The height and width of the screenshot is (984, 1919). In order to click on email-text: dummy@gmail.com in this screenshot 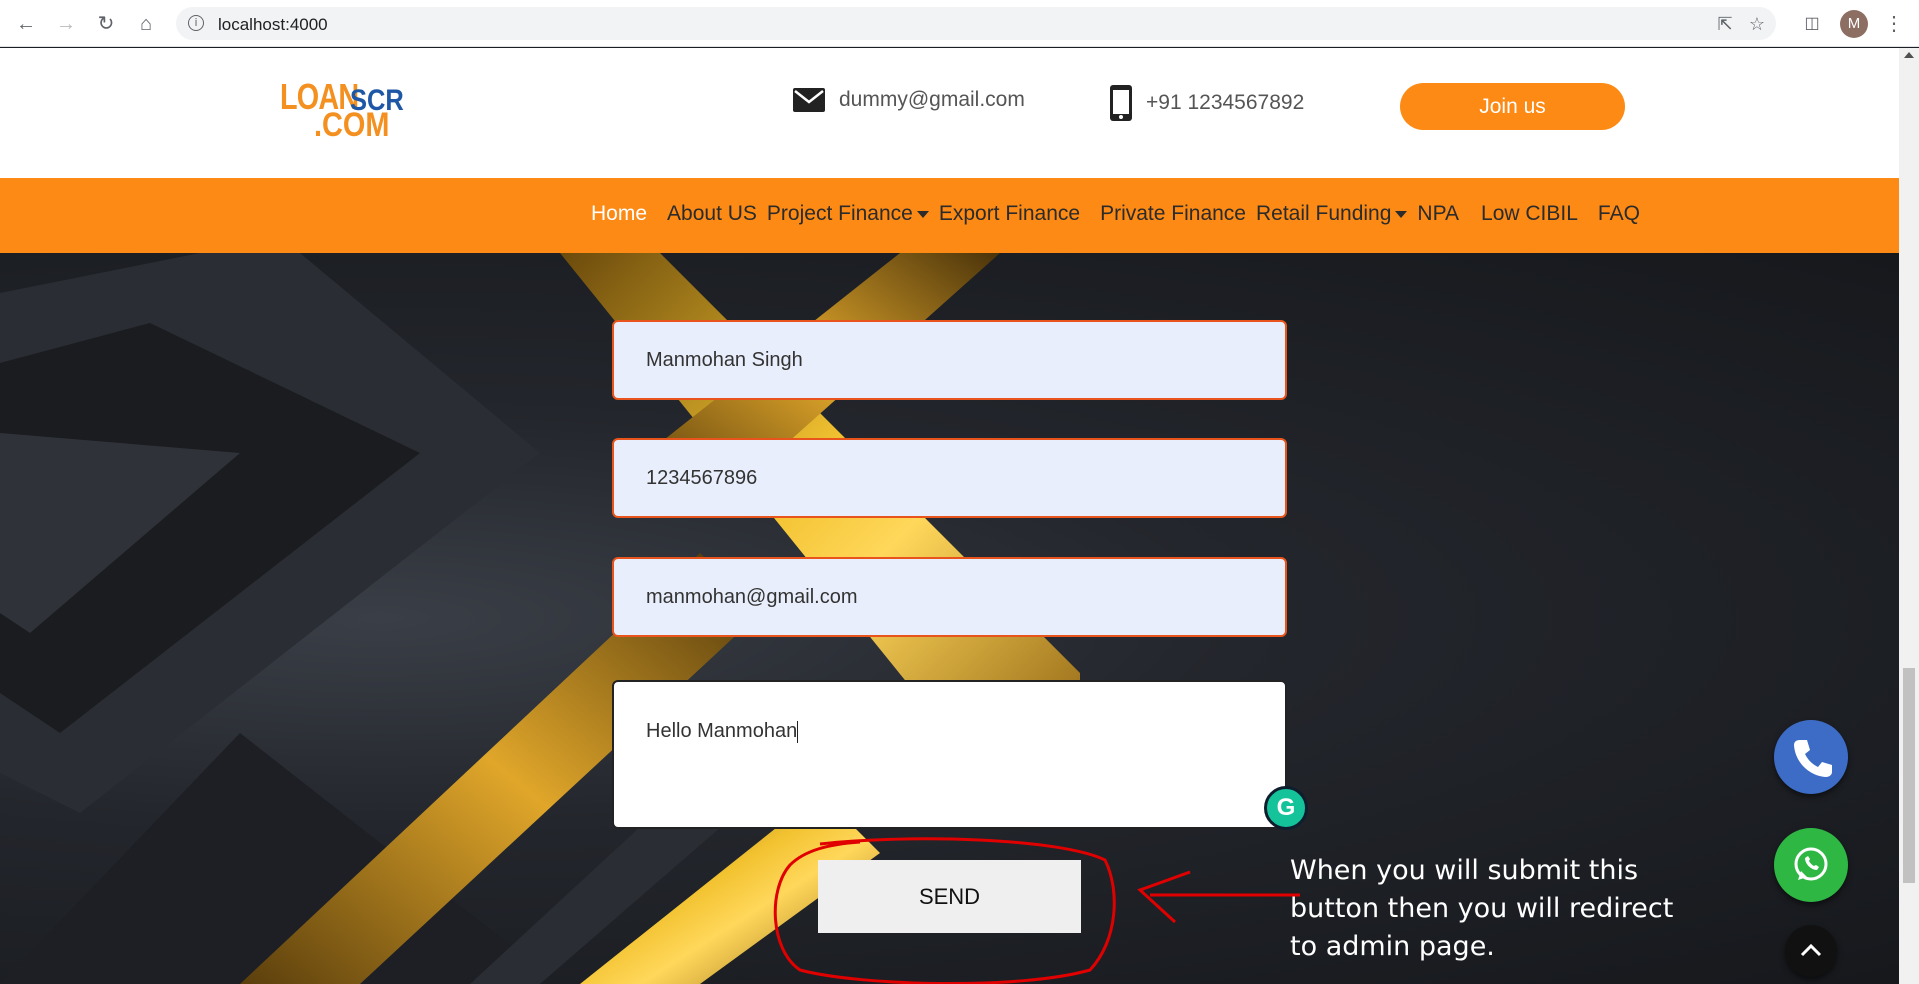, I will do `click(932, 99)`.